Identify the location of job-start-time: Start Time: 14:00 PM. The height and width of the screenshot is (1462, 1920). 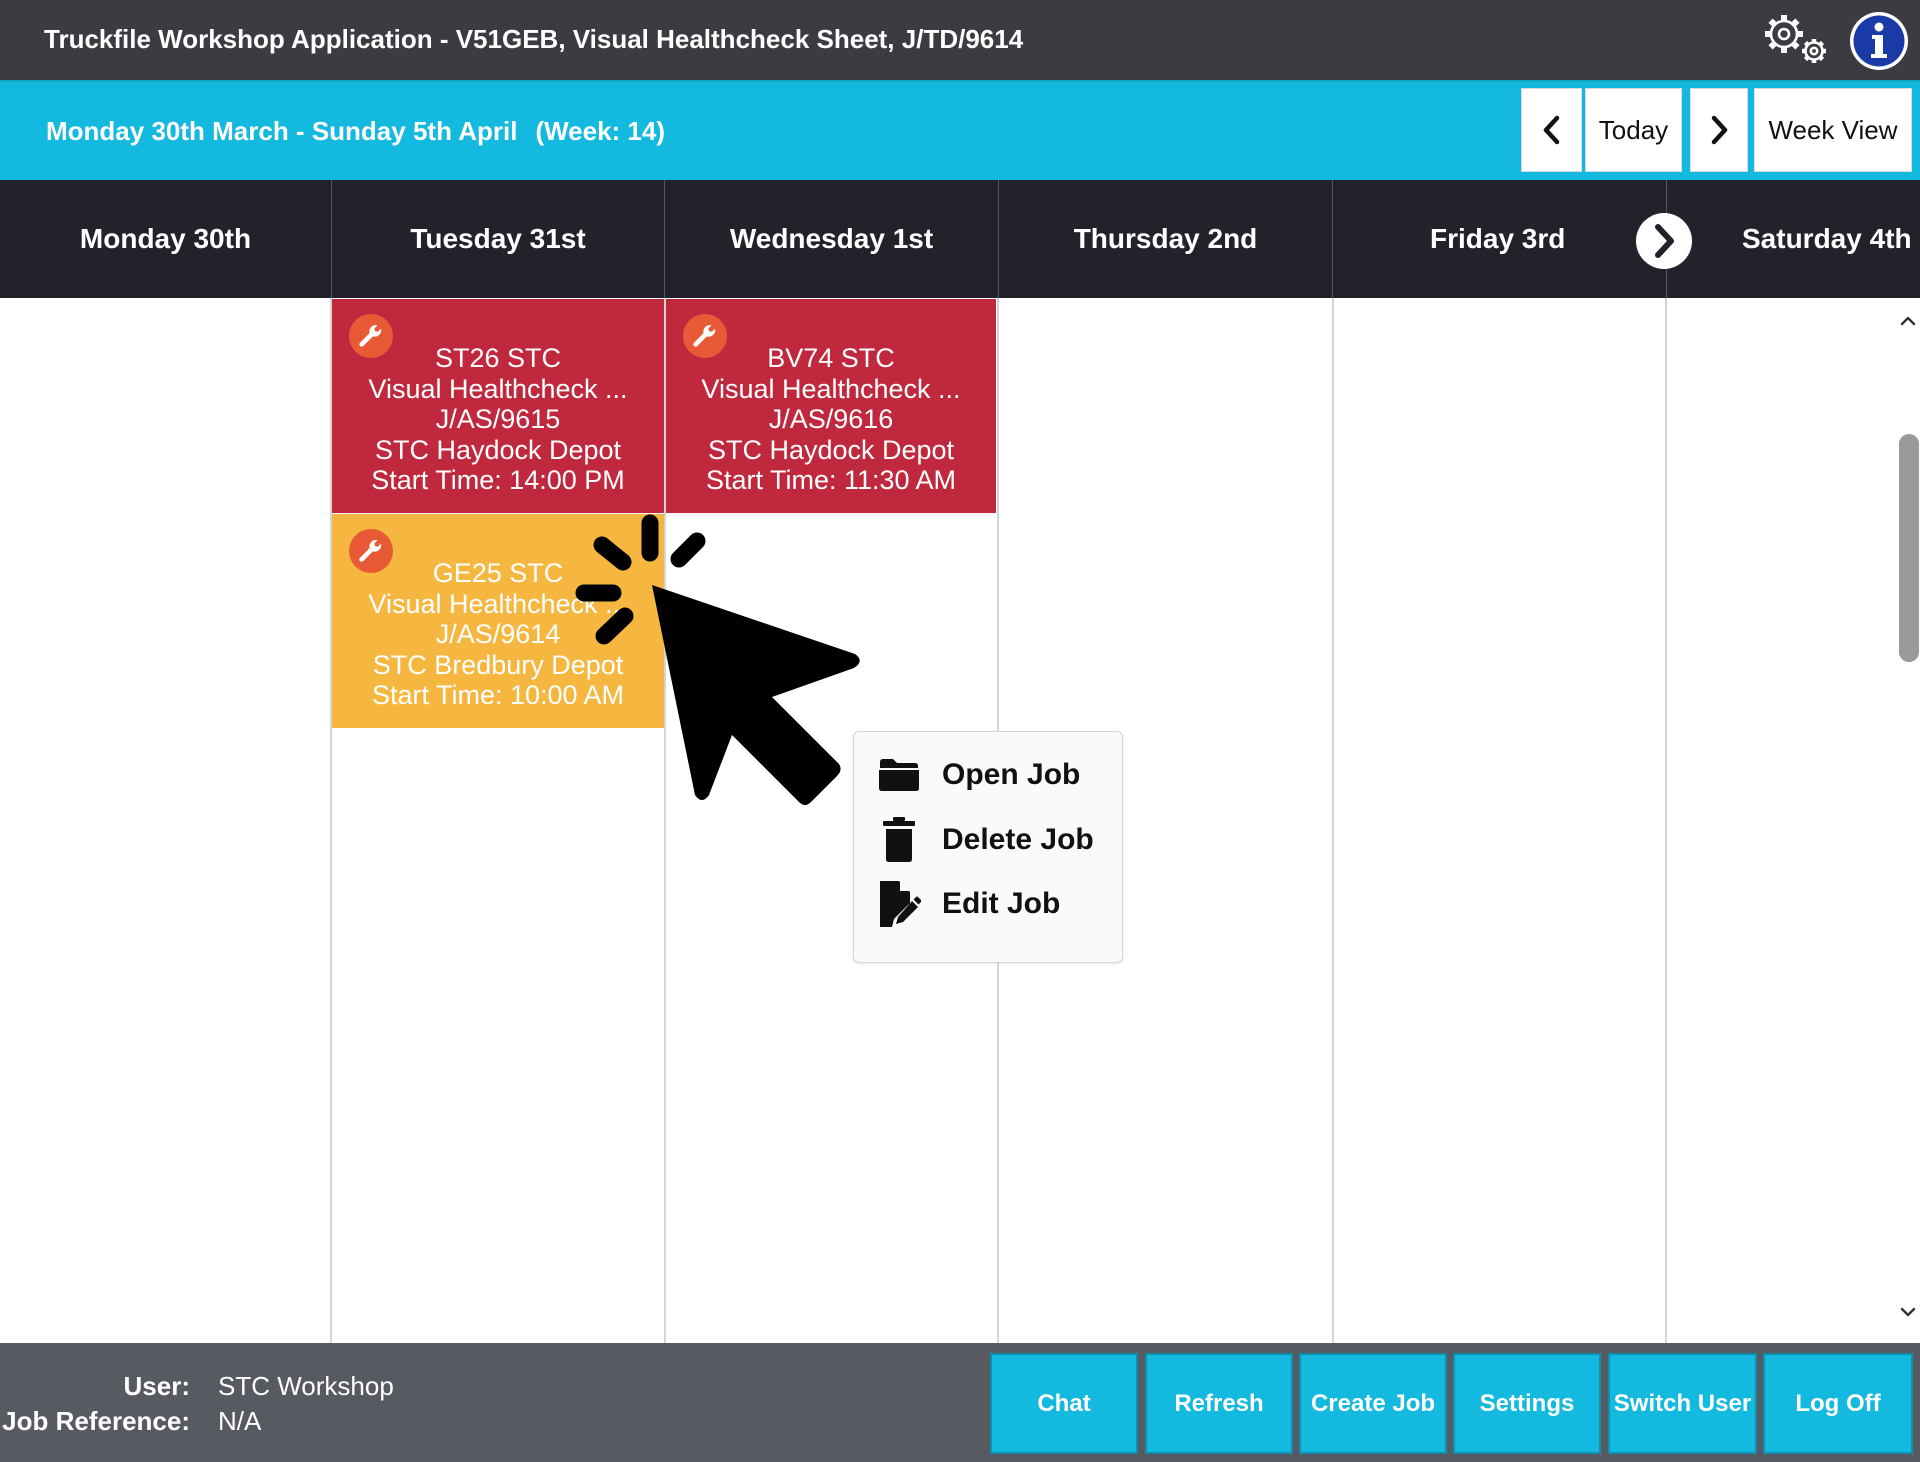
(498, 480).